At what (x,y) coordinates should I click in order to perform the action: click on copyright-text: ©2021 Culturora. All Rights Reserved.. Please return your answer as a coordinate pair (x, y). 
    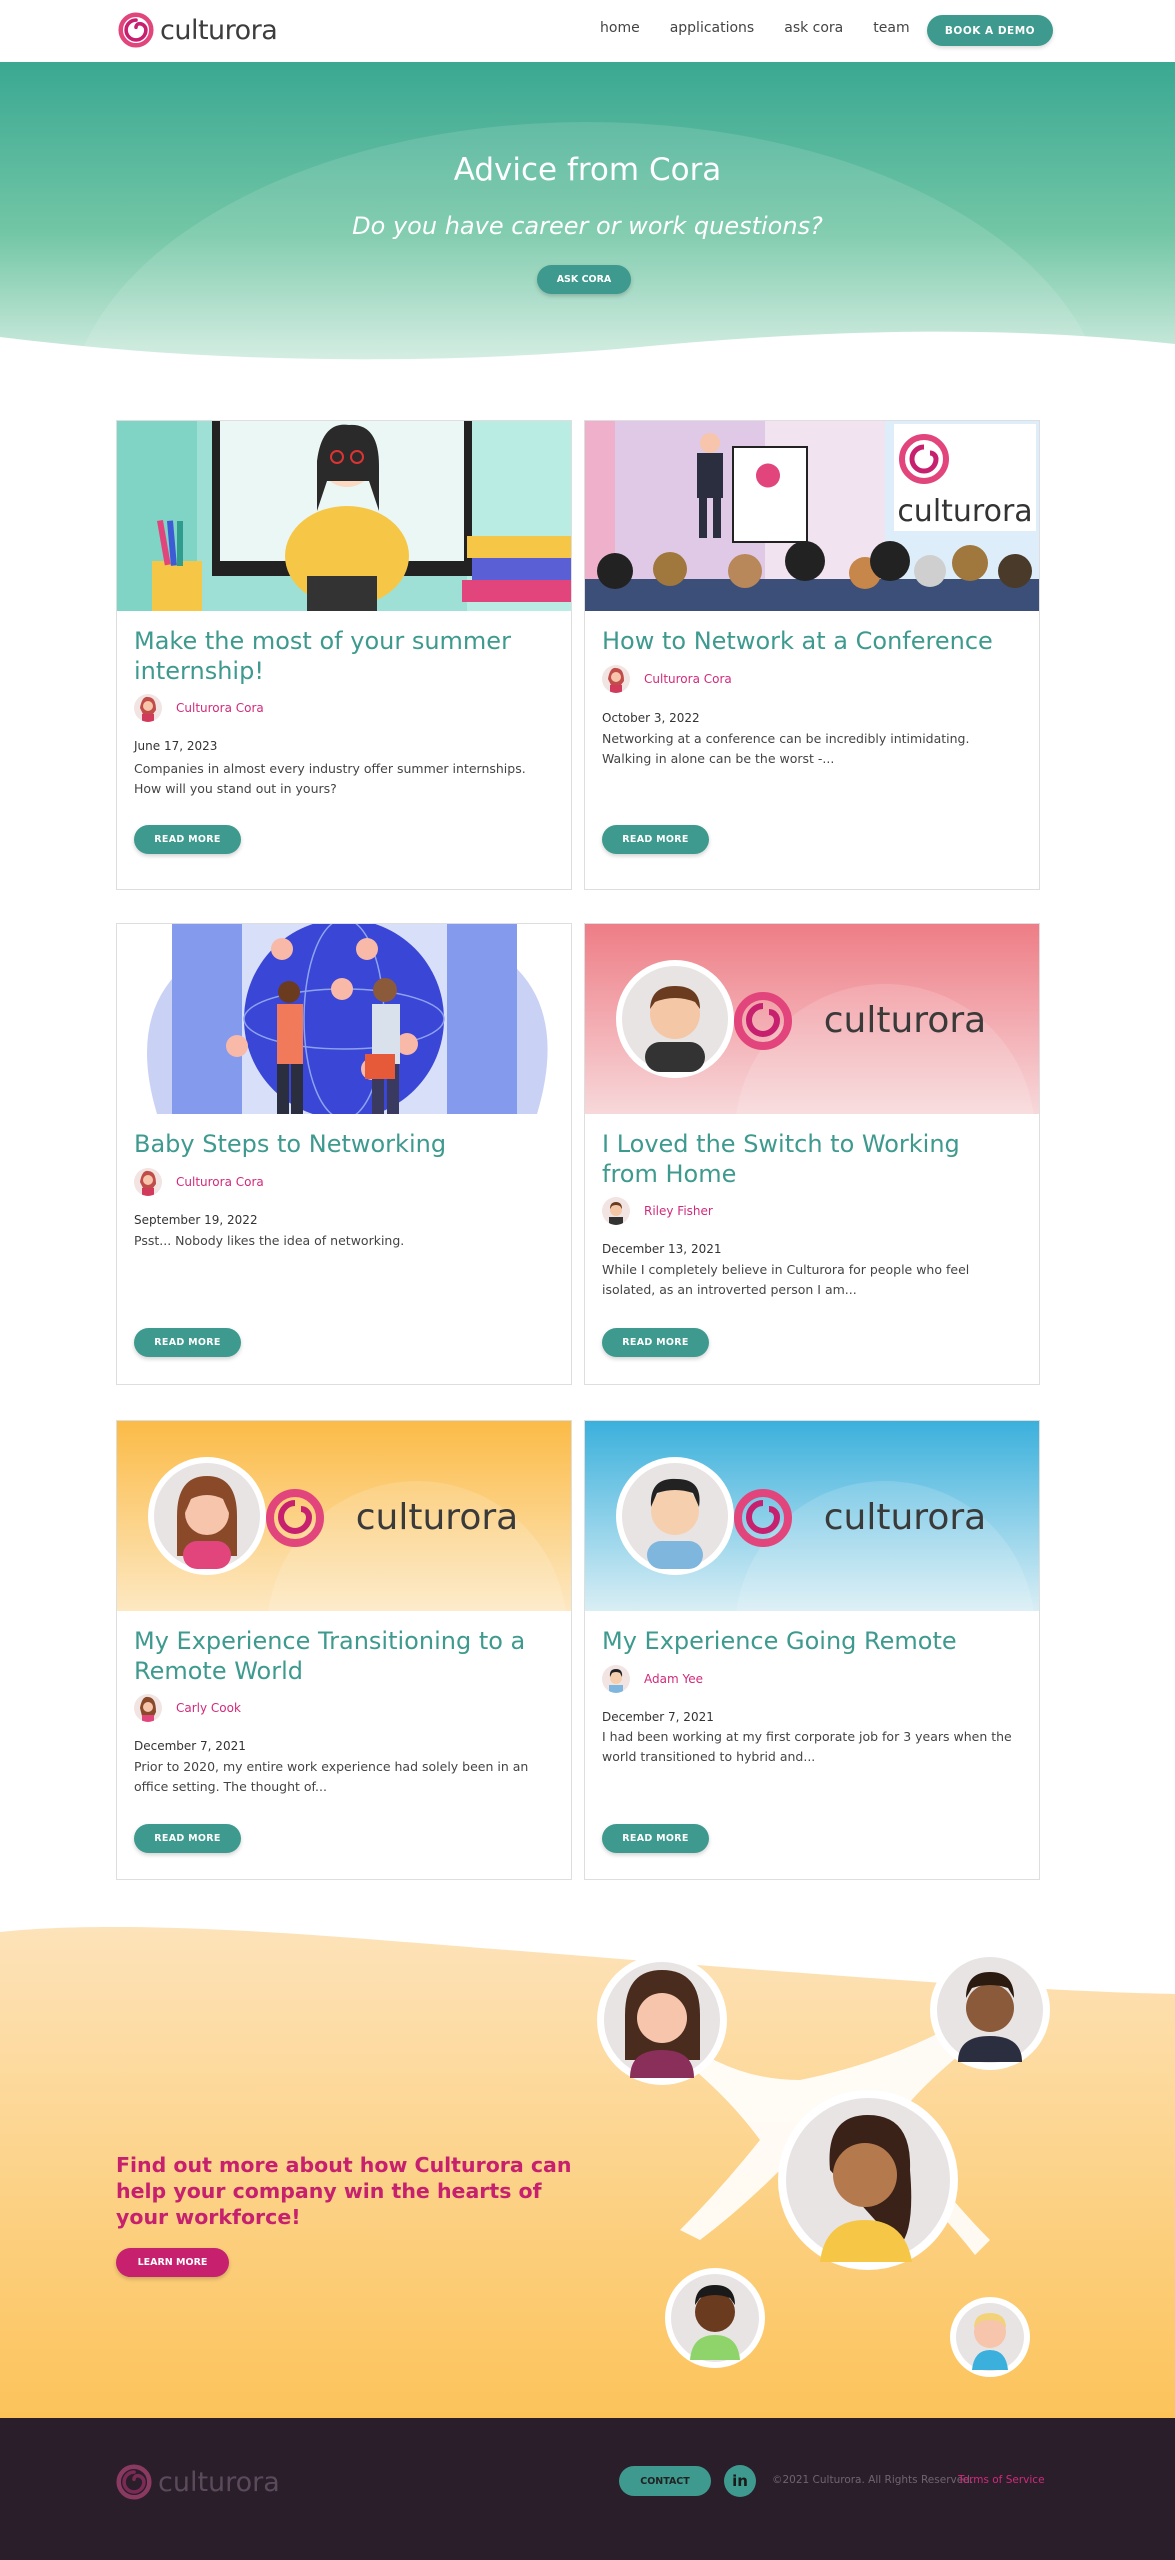
    Looking at the image, I should click on (873, 2480).